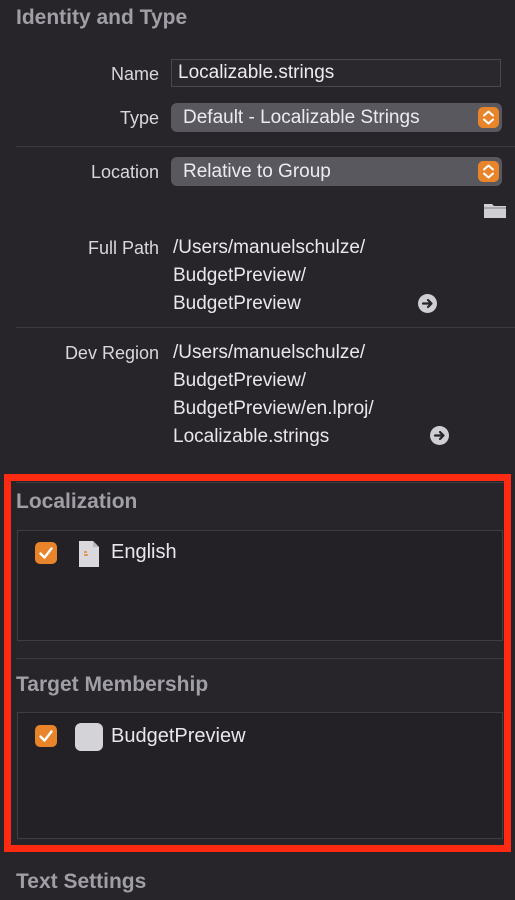  Describe the element at coordinates (269, 352) in the screenshot. I see `dev-region-line-1: /Users/manuelschulze/` at that location.